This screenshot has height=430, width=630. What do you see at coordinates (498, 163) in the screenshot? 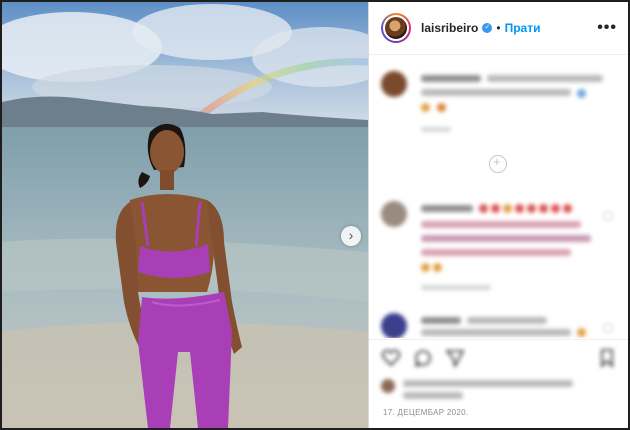
I see `load-more-comments-button` at bounding box center [498, 163].